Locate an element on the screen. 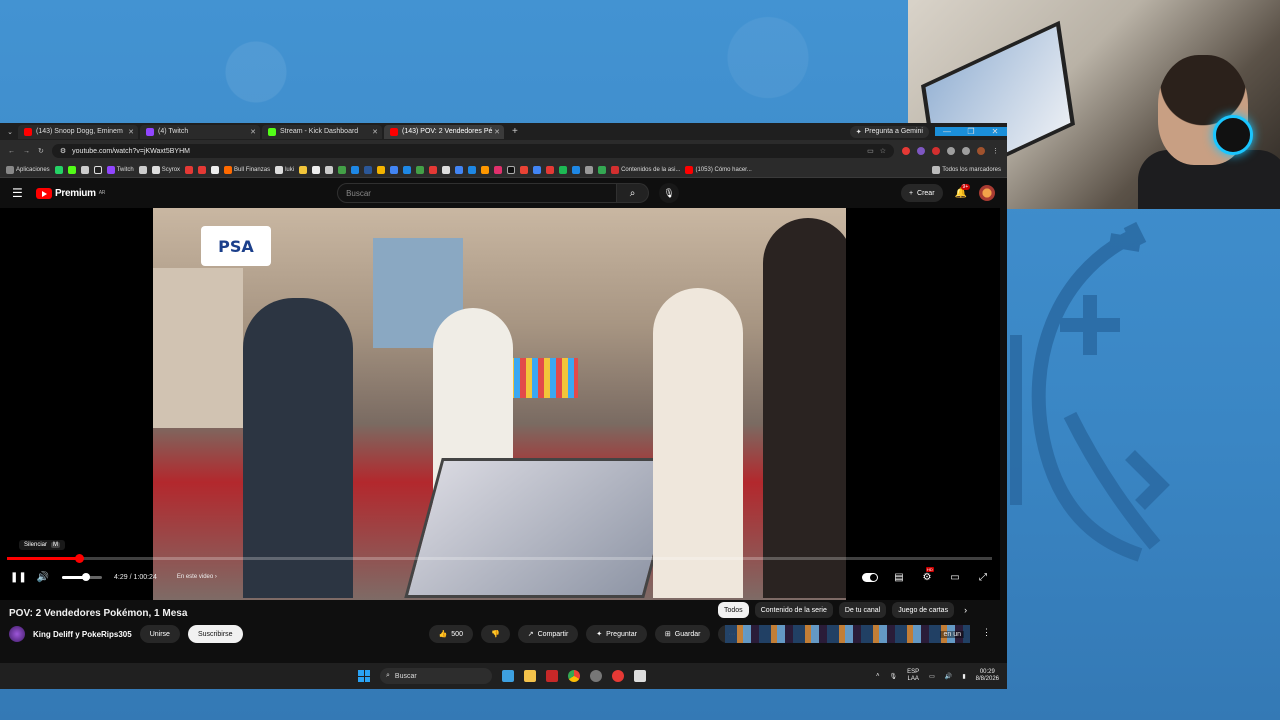 The height and width of the screenshot is (720, 1280). x-icon is located at coordinates (511, 169).